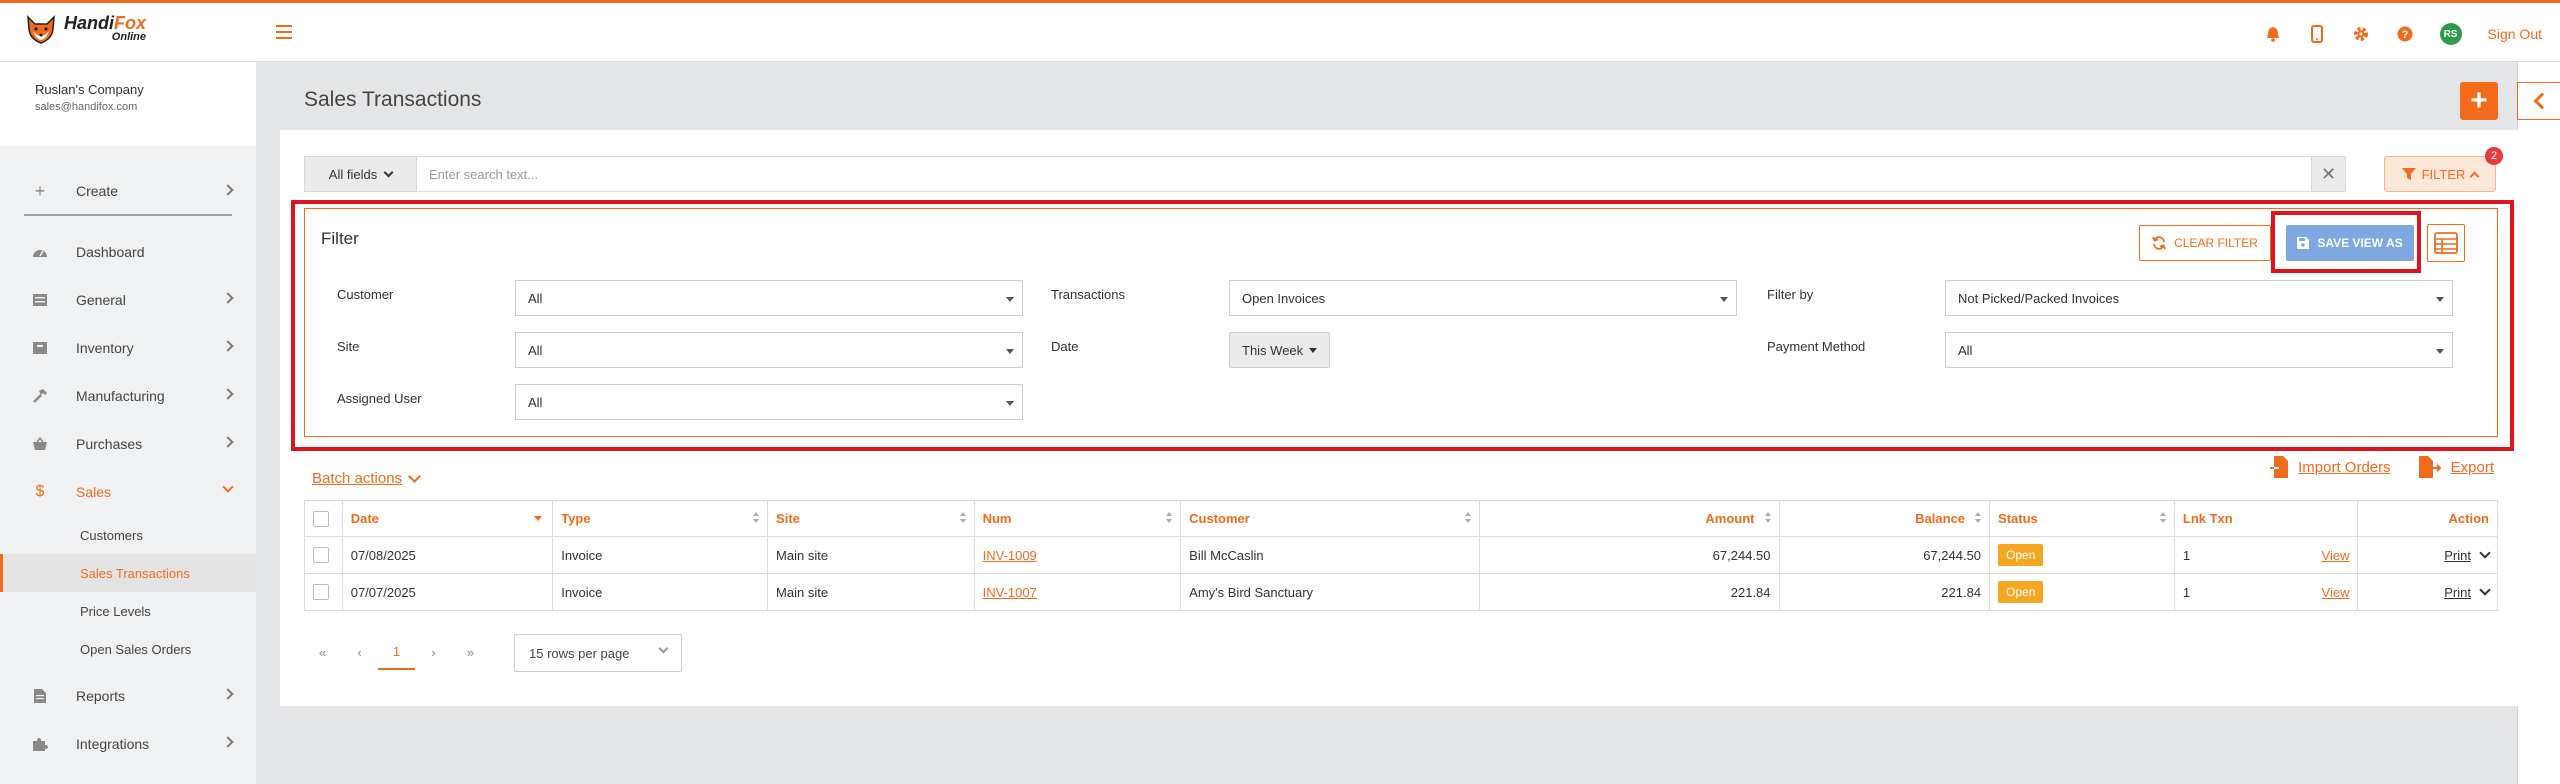  What do you see at coordinates (2427, 518) in the screenshot?
I see `col-action: Action` at bounding box center [2427, 518].